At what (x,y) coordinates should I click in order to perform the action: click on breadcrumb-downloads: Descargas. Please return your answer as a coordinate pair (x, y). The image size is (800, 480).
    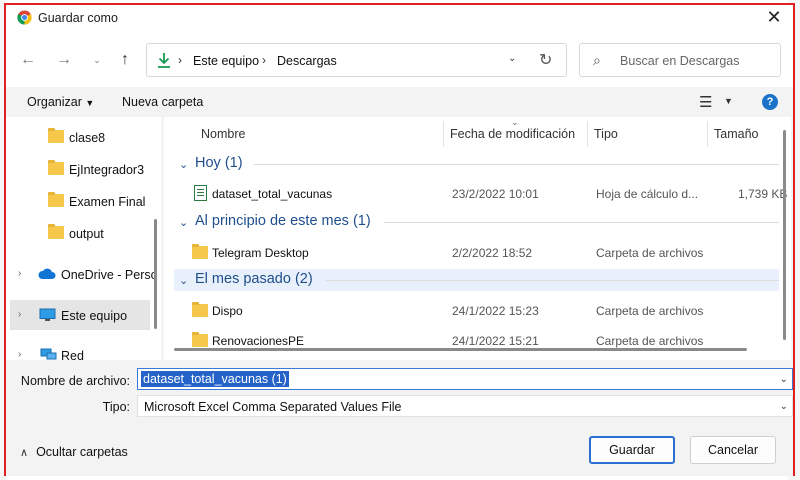
    Looking at the image, I should click on (307, 61).